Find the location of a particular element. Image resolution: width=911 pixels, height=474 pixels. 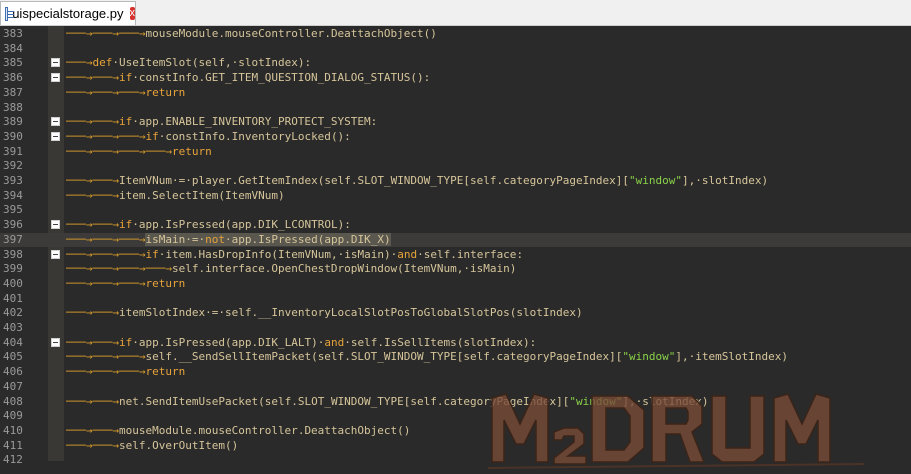

tab-title: uispecialstorage.py is located at coordinates (68, 13).